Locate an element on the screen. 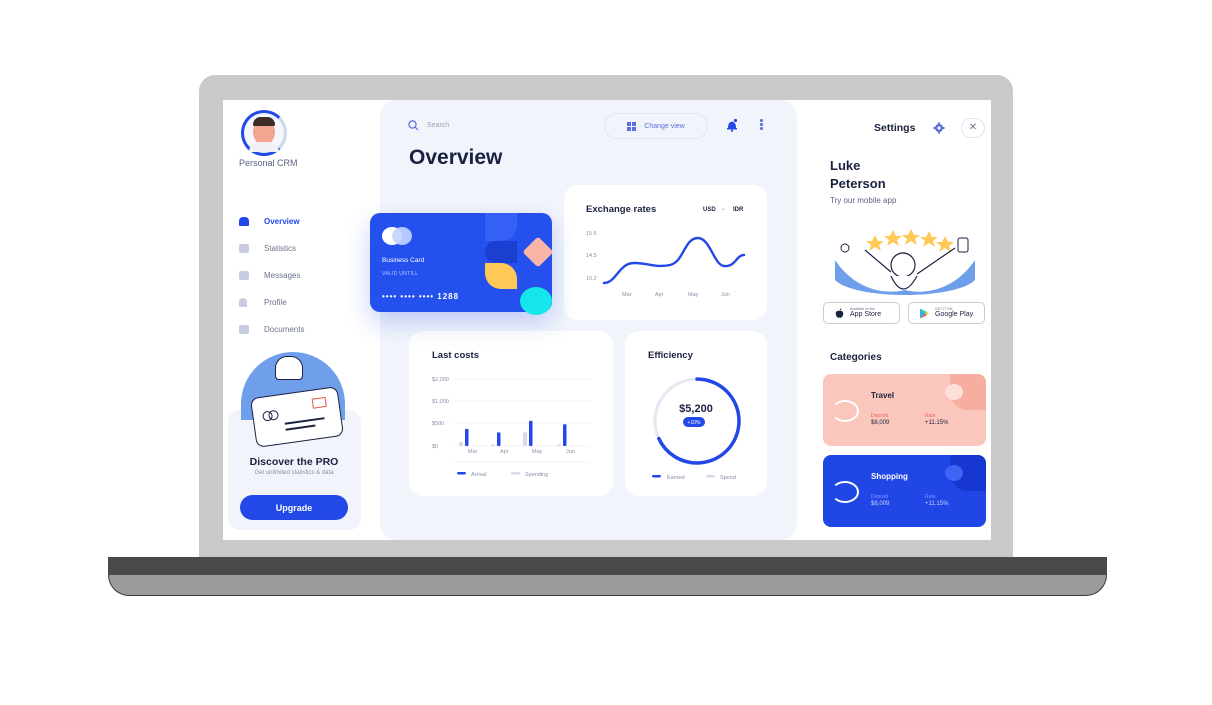  exchange-rate-line is located at coordinates (674, 260).